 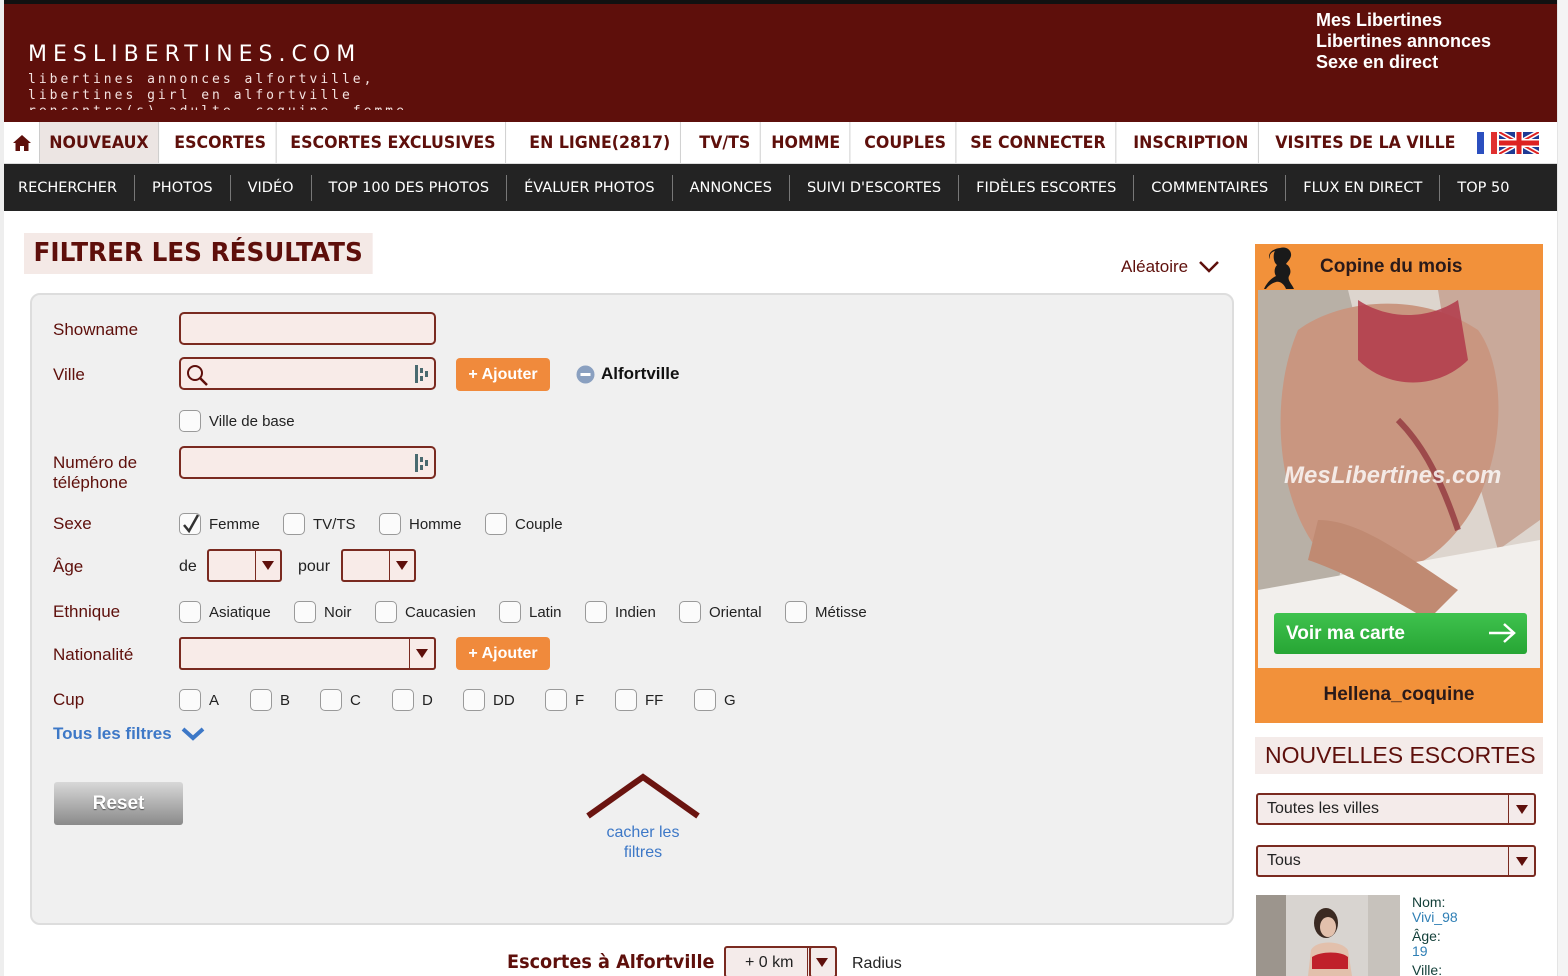 What do you see at coordinates (1427, 969) in the screenshot?
I see `profile-ville-label: Ville:` at bounding box center [1427, 969].